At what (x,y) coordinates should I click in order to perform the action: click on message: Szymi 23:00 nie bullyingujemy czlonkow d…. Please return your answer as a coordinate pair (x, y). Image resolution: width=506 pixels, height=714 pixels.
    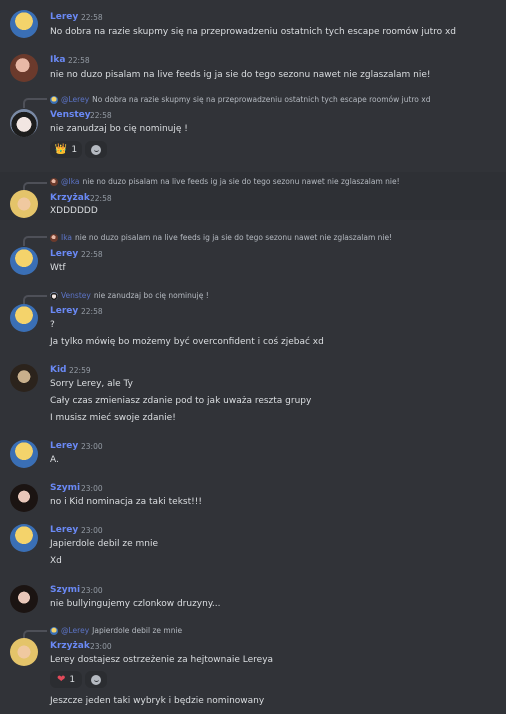
    Looking at the image, I should click on (253, 600).